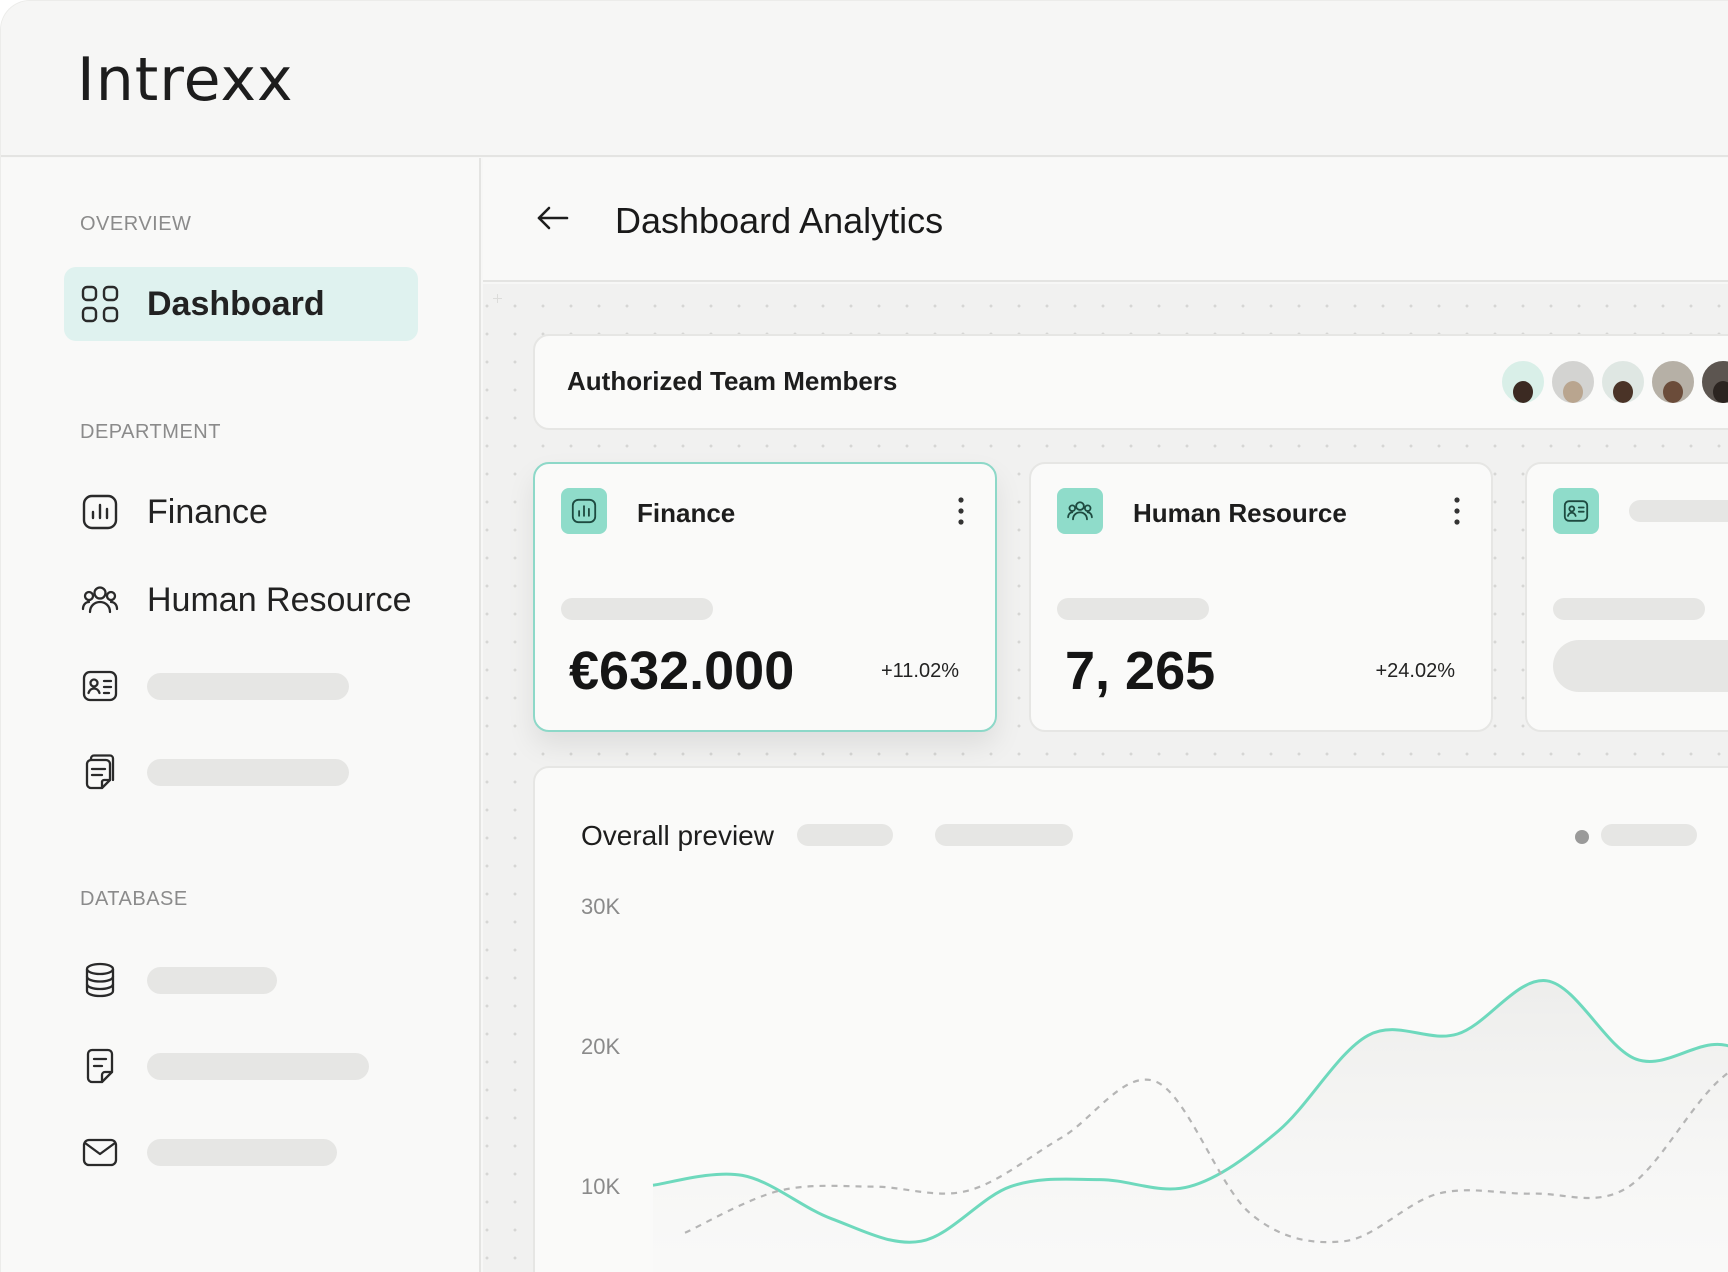  What do you see at coordinates (1130, 382) in the screenshot?
I see `team-members-card: Authorized Team Members` at bounding box center [1130, 382].